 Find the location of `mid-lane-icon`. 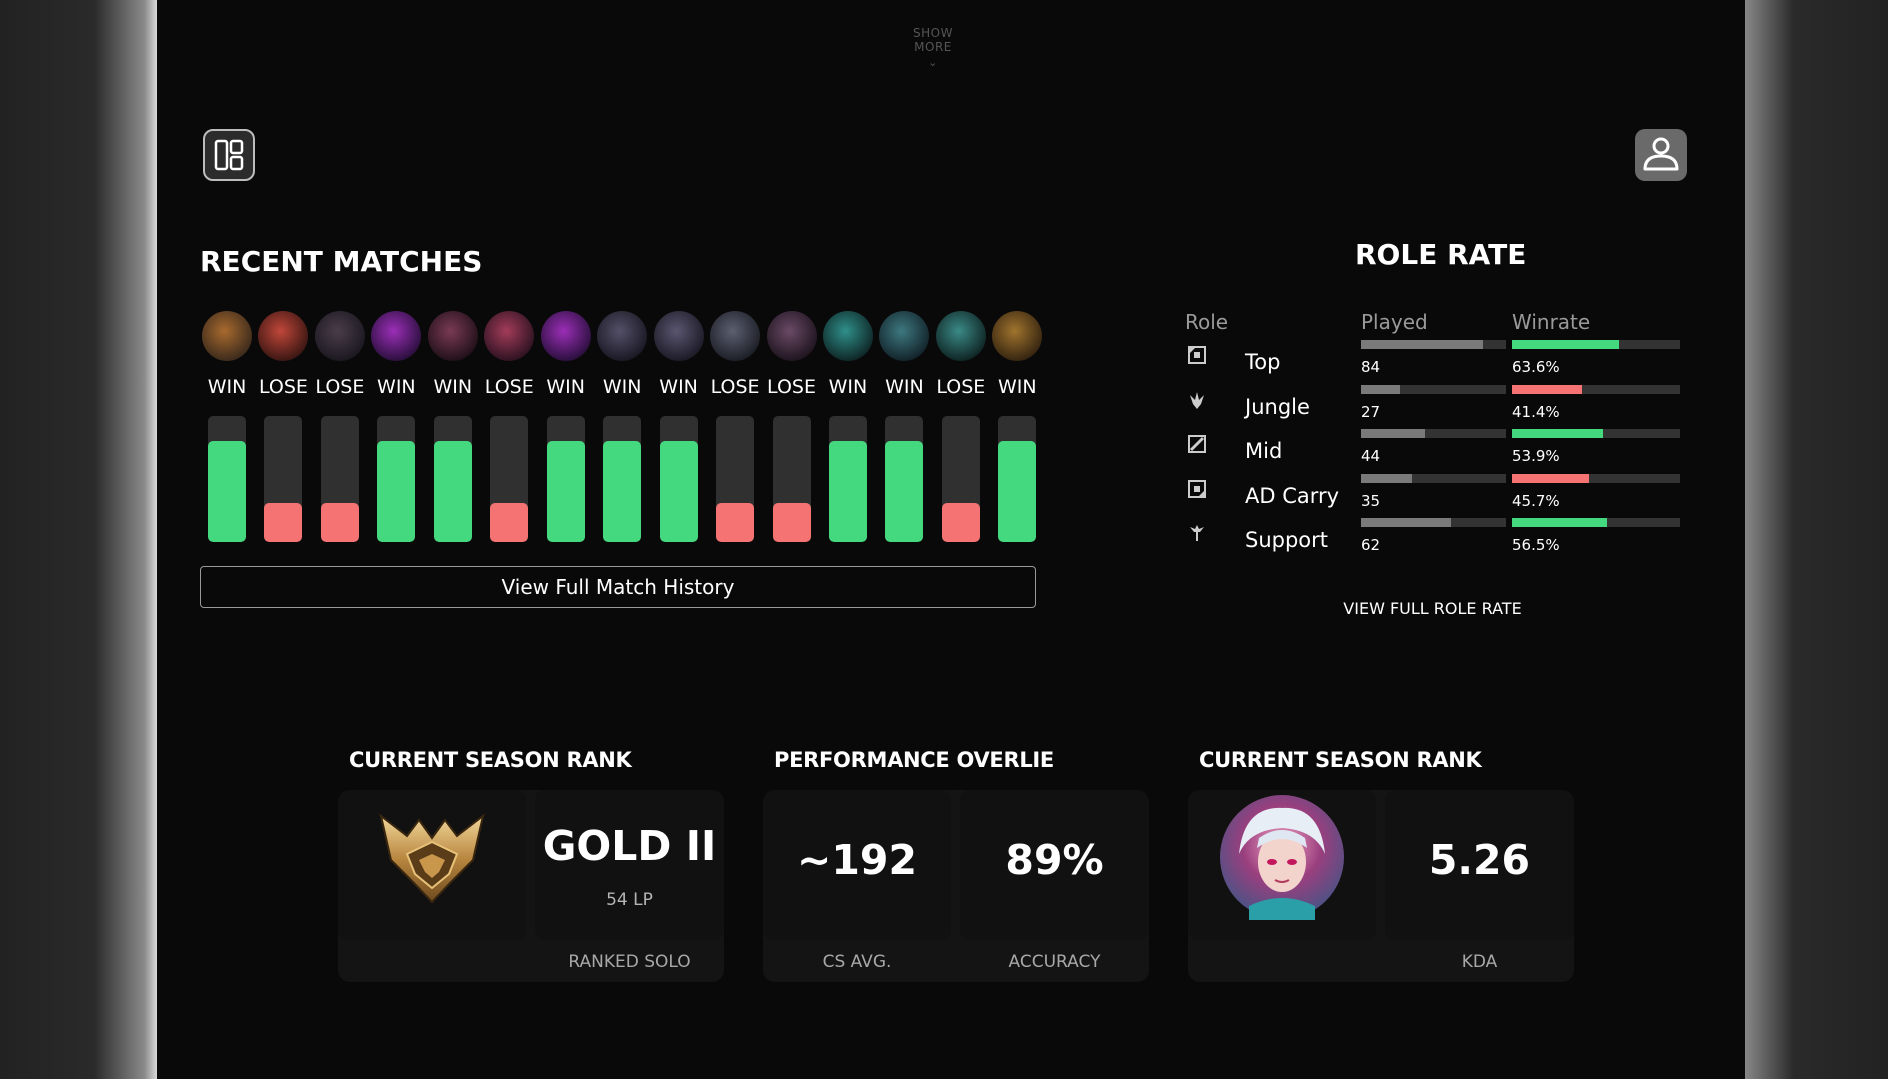

mid-lane-icon is located at coordinates (1197, 444).